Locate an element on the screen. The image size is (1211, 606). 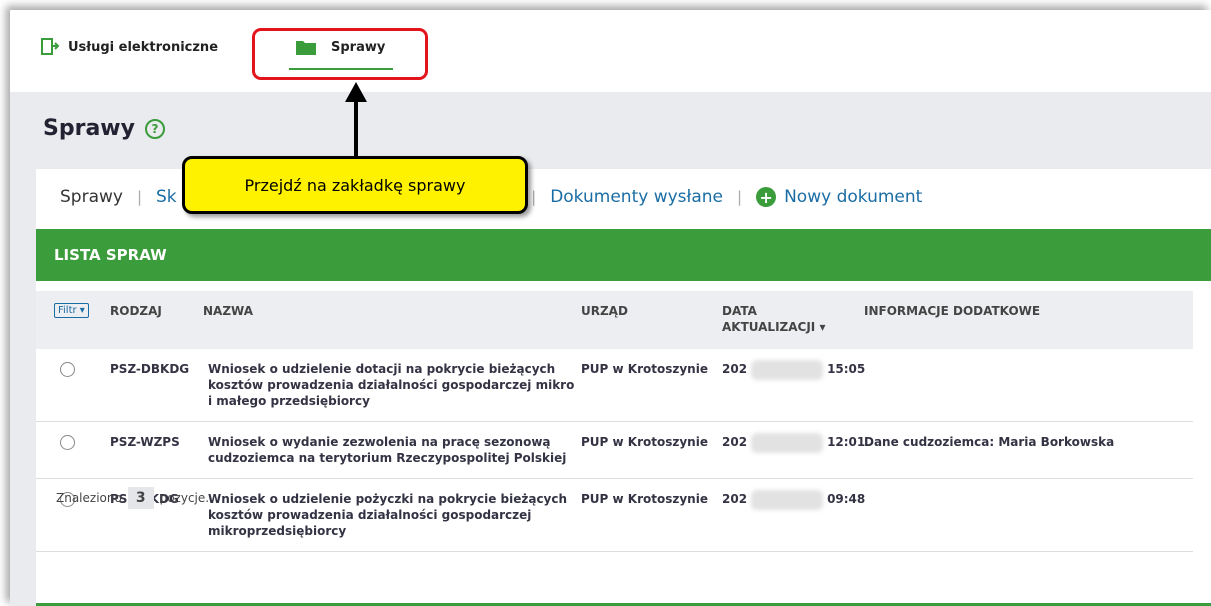
electronic-services-icon is located at coordinates (50, 46).